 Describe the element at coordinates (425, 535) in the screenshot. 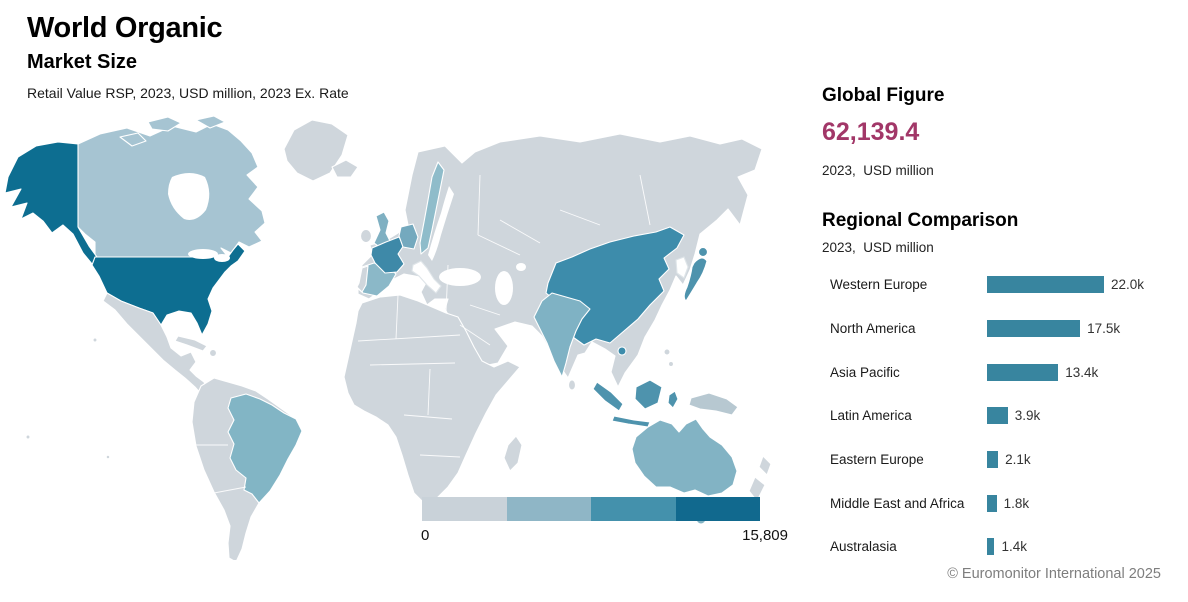

I see `scale-min-label: 0` at that location.